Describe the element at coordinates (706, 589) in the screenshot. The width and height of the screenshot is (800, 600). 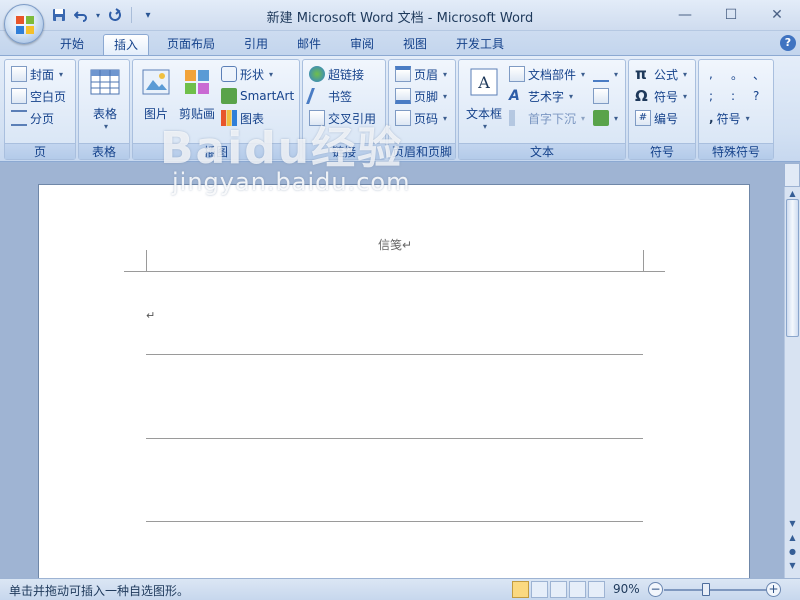
I see `zoom-slider-thumb` at that location.